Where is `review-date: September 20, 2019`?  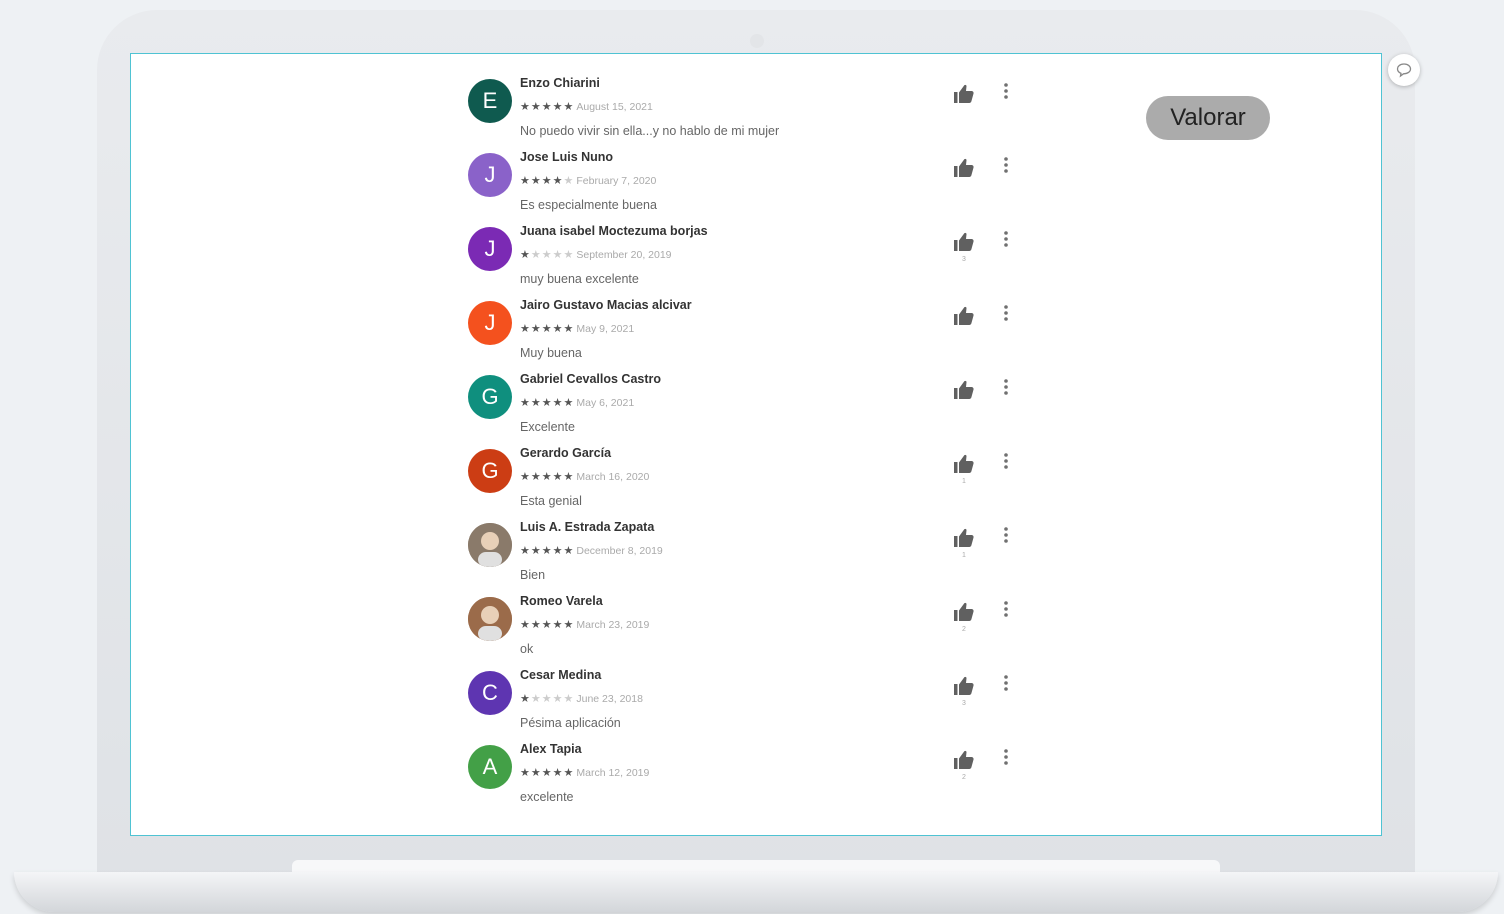 review-date: September 20, 2019 is located at coordinates (624, 255).